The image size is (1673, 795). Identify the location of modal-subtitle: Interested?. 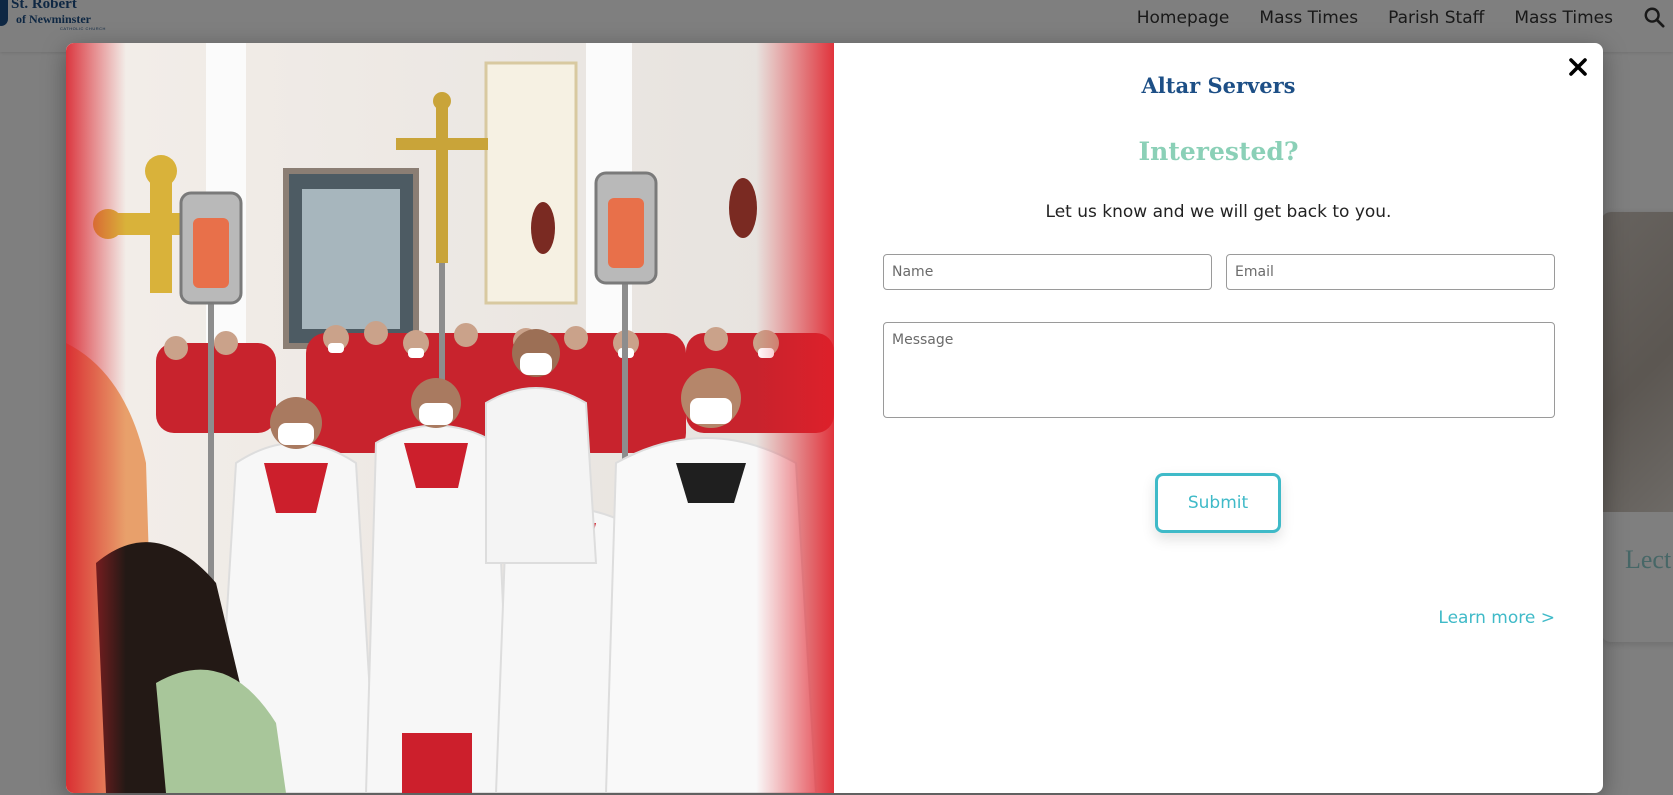
(1218, 151).